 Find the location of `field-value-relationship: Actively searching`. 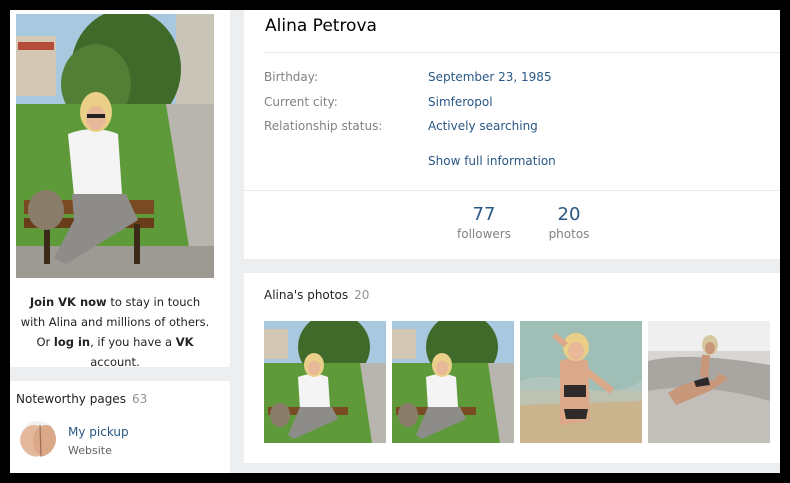

field-value-relationship: Actively searching is located at coordinates (483, 126).